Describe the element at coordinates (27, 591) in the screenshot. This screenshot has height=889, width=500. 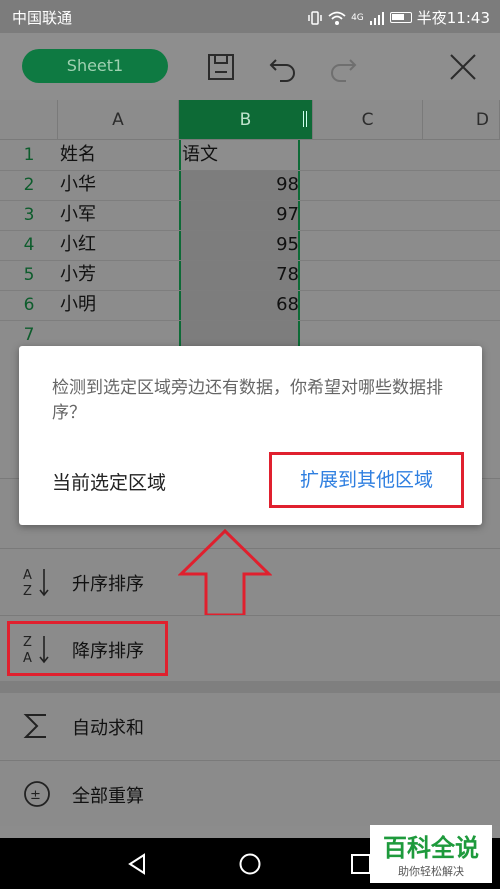
I see `svg-text: Z` at that location.